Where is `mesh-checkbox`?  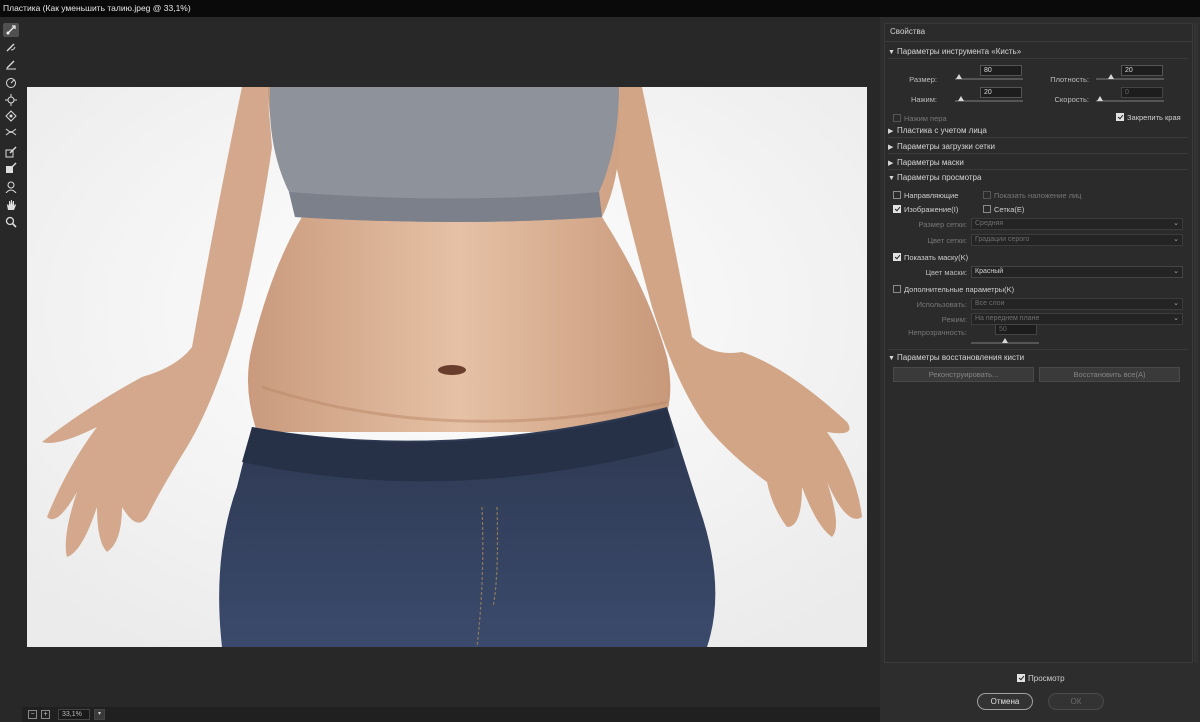
mesh-checkbox is located at coordinates (987, 209).